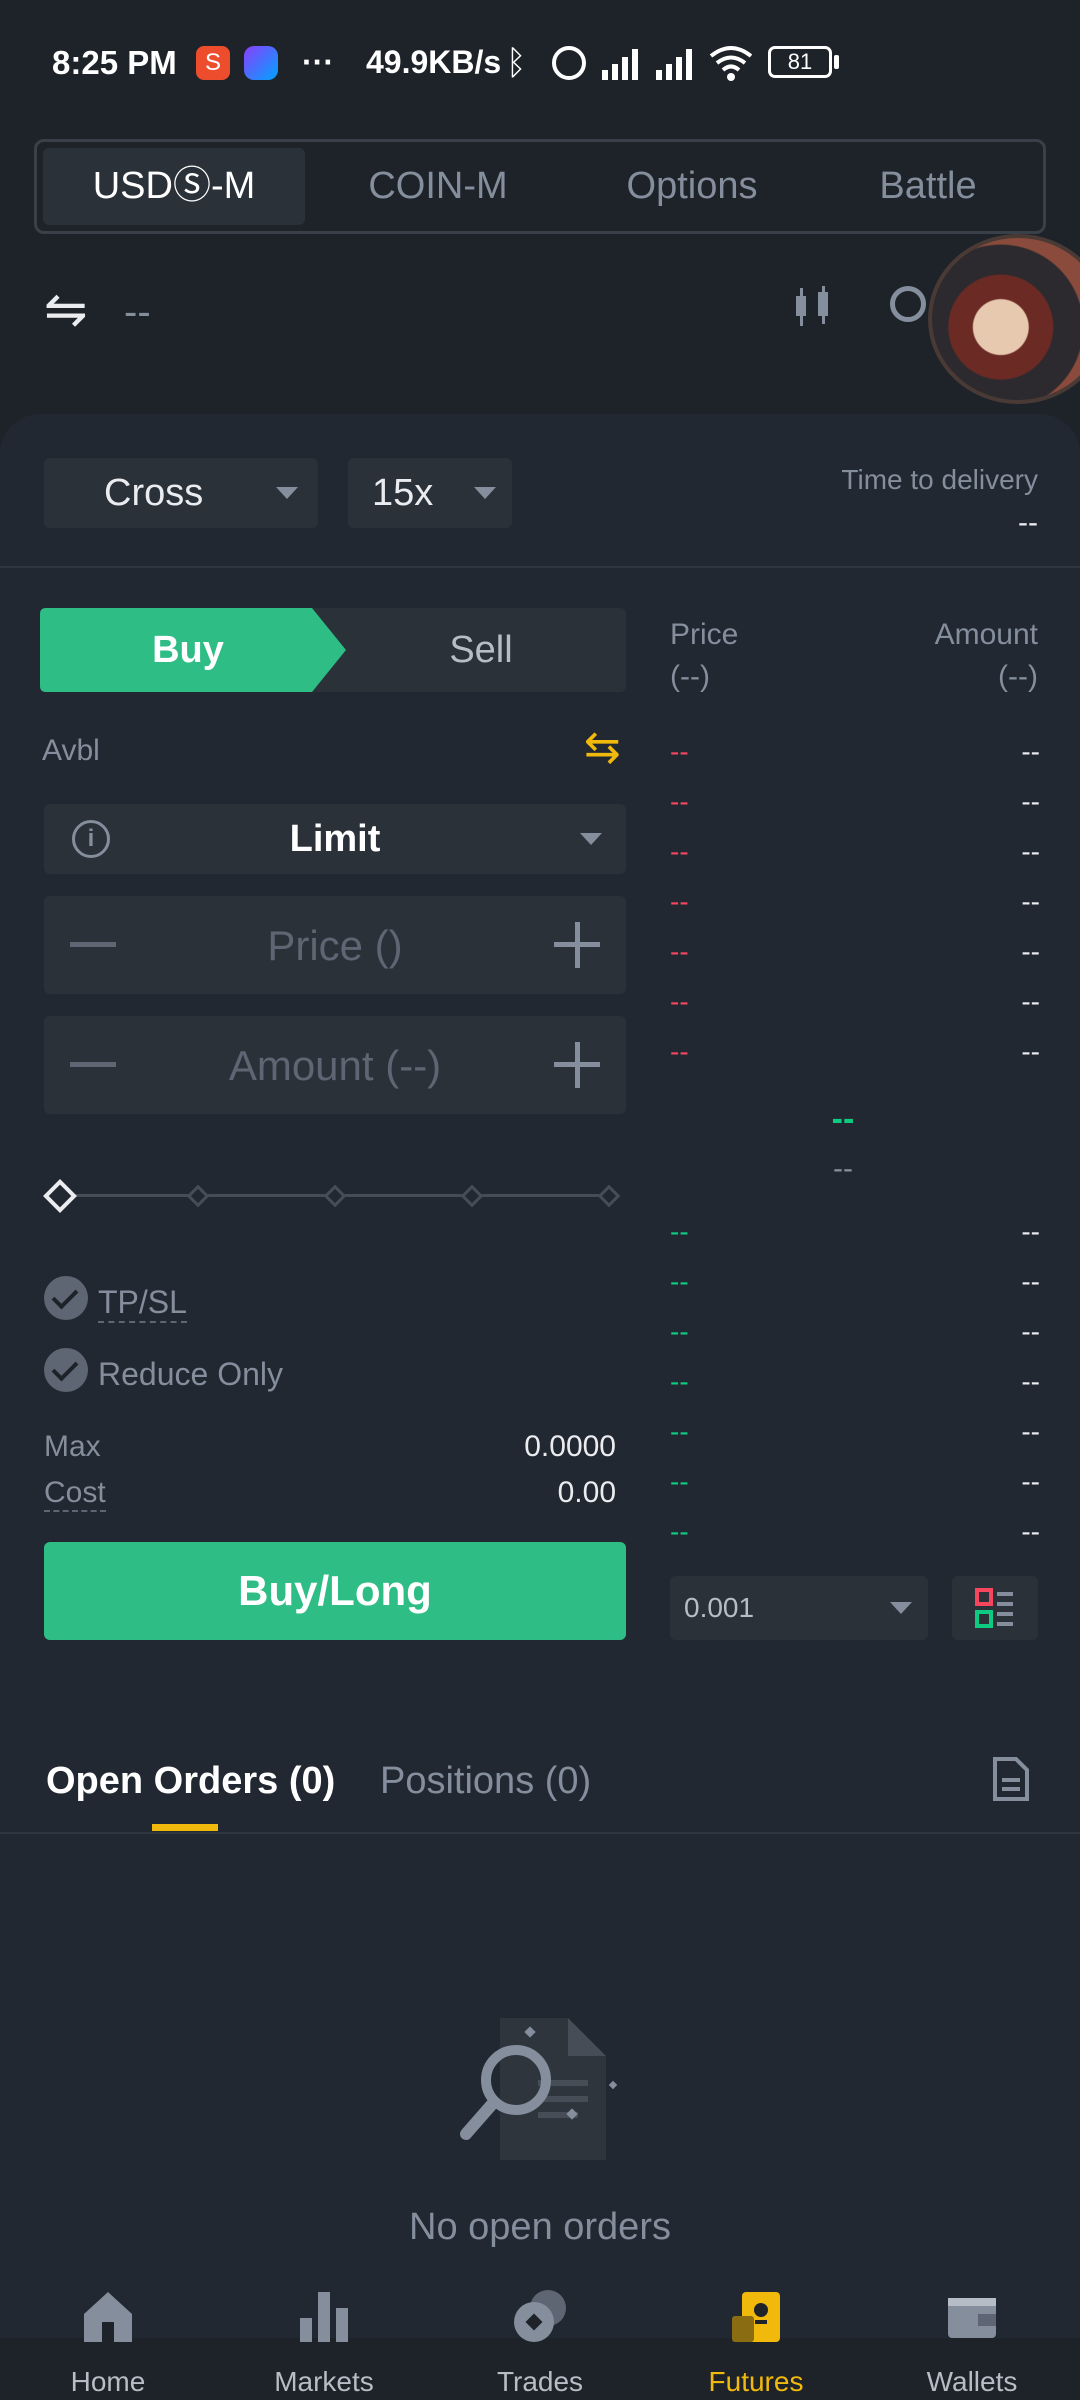 Image resolution: width=1080 pixels, height=2400 pixels. I want to click on orderbook-price-unit: (--), so click(690, 676).